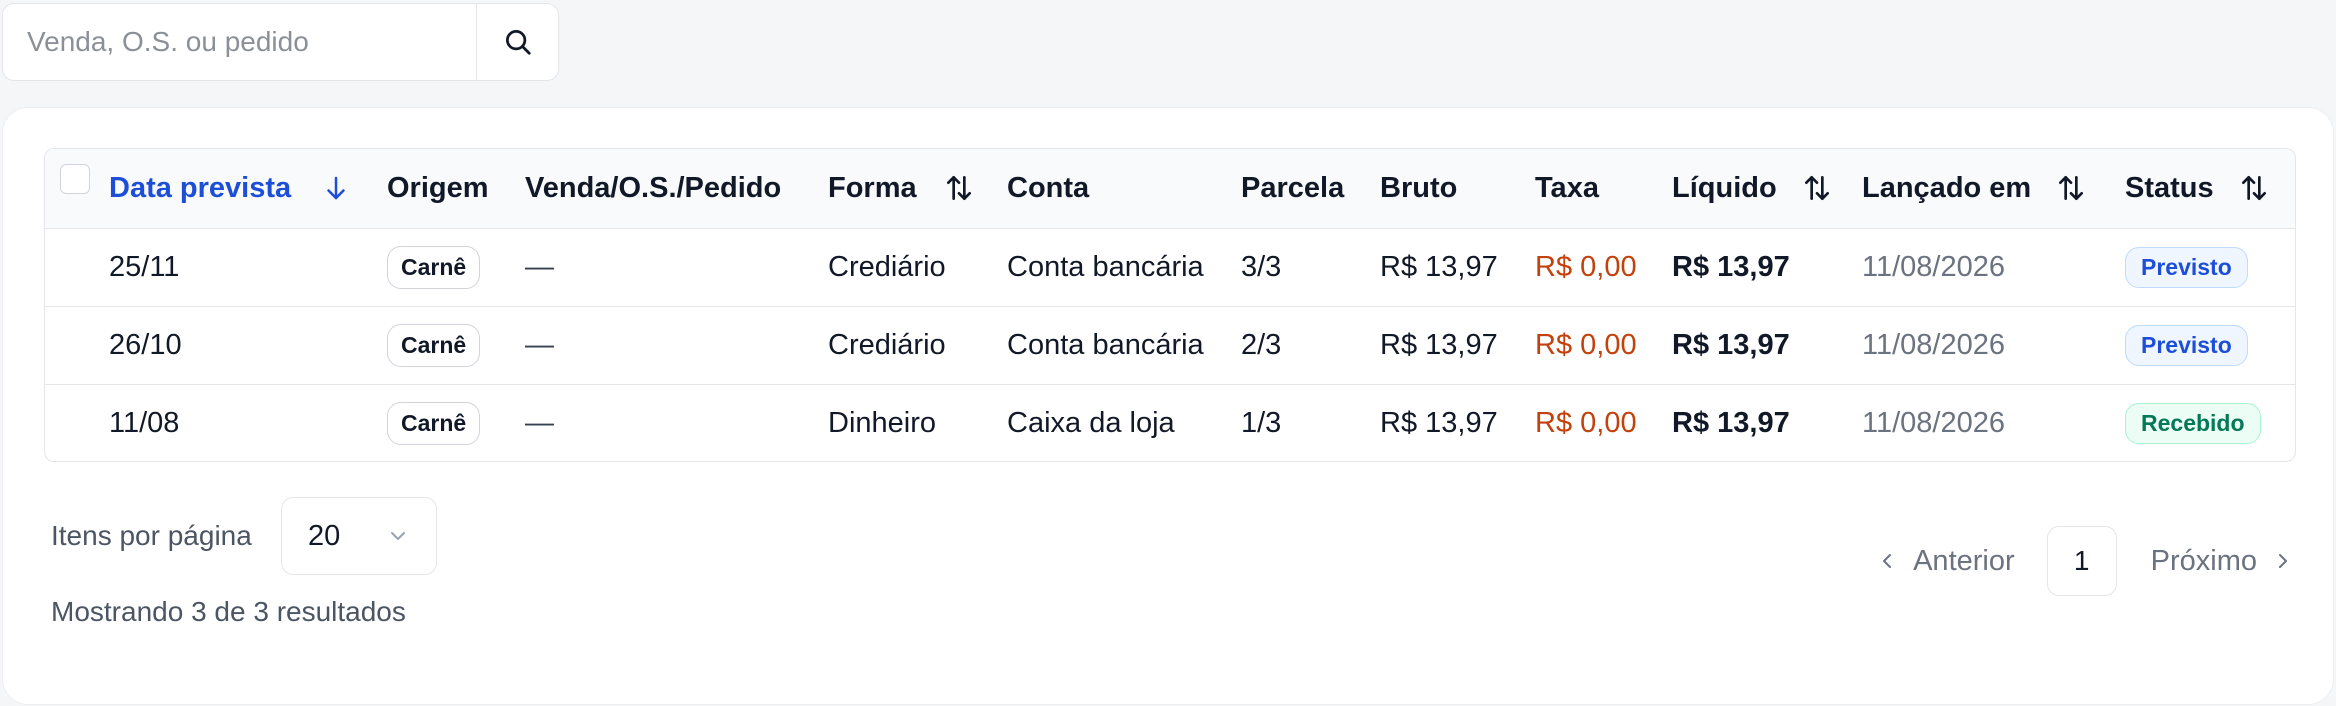 The height and width of the screenshot is (706, 2336). I want to click on arrow-down-icon, so click(336, 188).